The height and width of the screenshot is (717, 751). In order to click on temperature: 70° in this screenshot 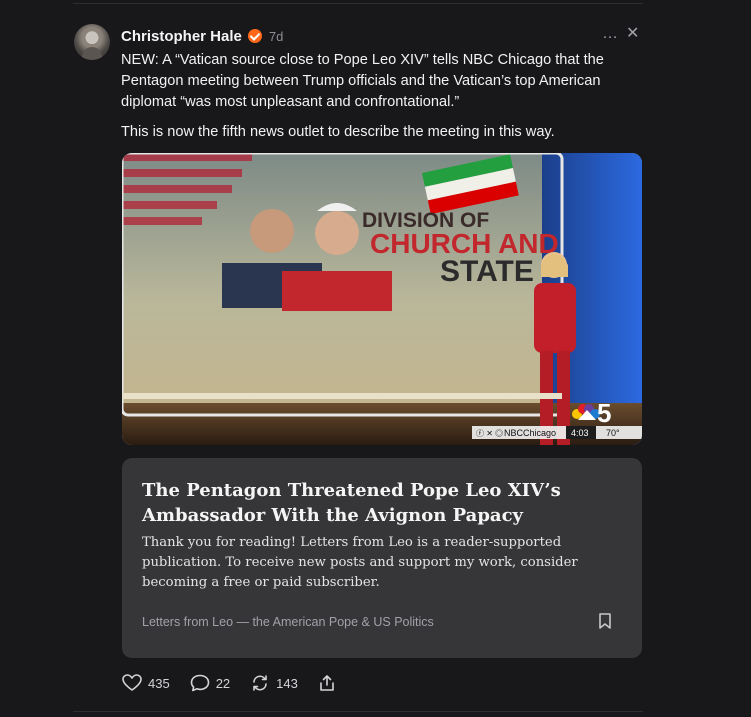, I will do `click(613, 433)`.